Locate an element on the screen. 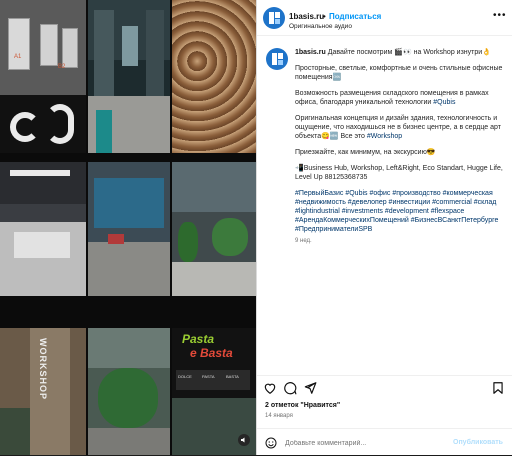  audio-label: Оригинальное аудио is located at coordinates (320, 26).